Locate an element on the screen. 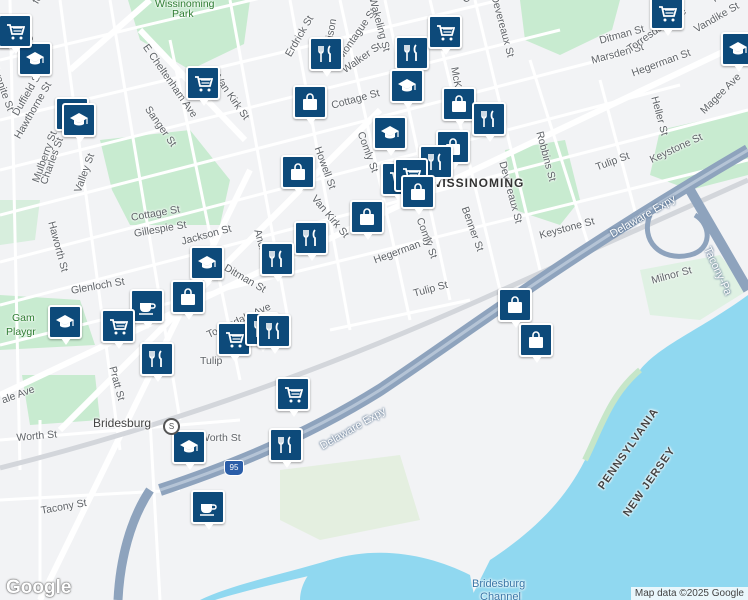  street-label: Gam is located at coordinates (23, 318).